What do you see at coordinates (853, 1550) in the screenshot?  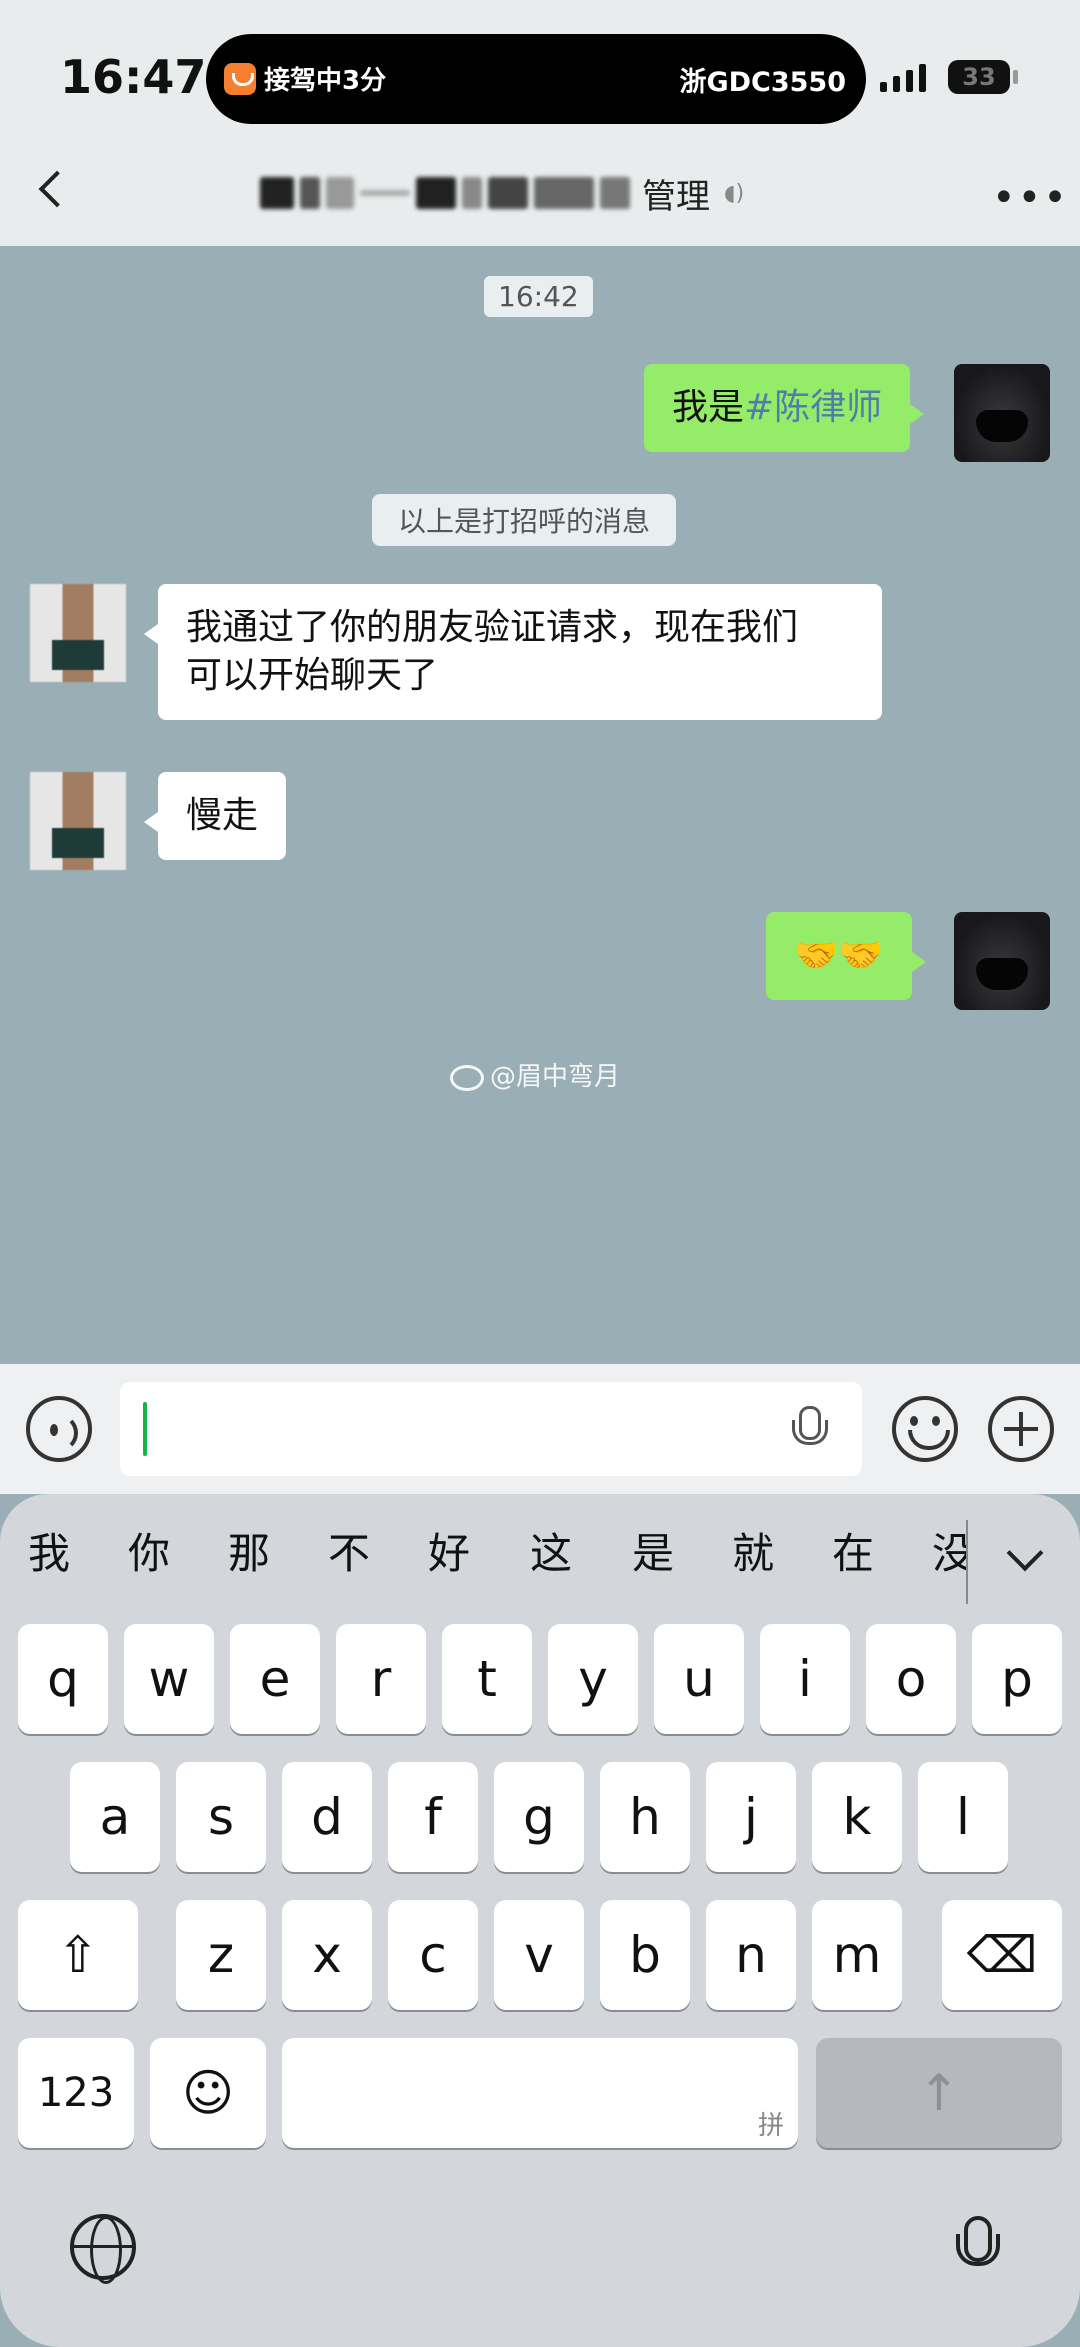 I see `candidate-word: 在` at bounding box center [853, 1550].